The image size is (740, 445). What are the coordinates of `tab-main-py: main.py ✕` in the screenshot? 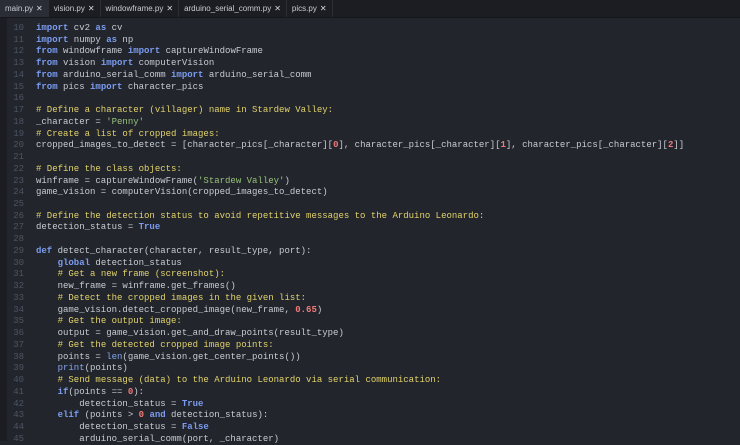 It's located at (24, 8).